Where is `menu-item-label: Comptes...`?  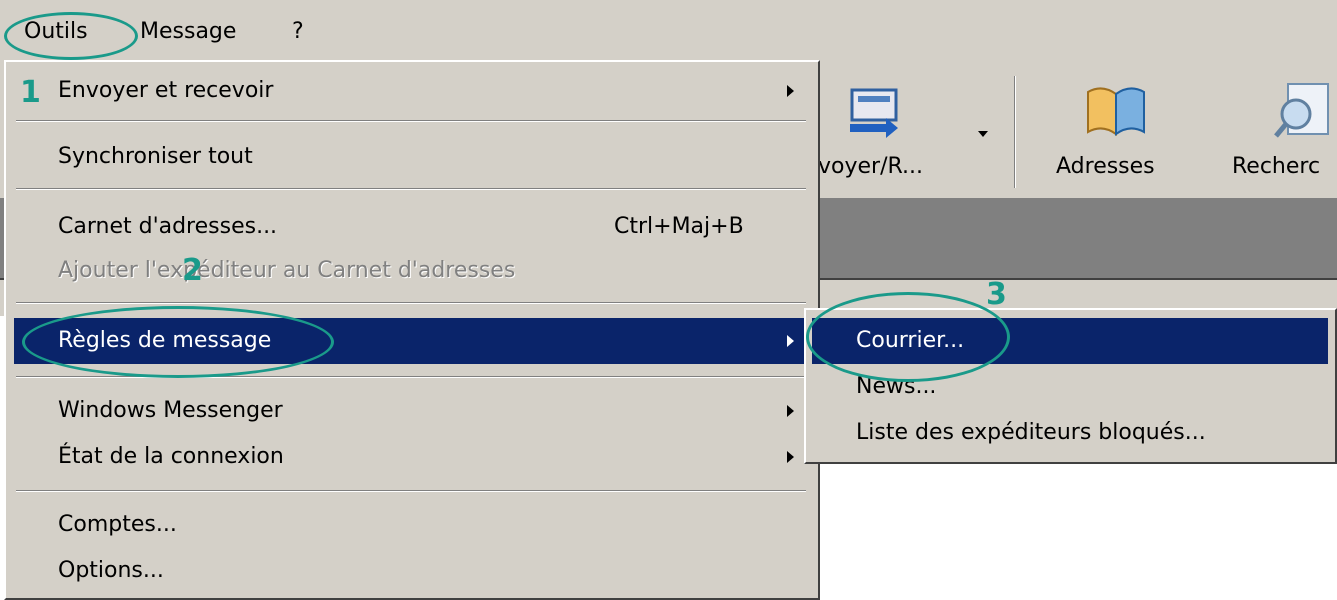 menu-item-label: Comptes... is located at coordinates (117, 524).